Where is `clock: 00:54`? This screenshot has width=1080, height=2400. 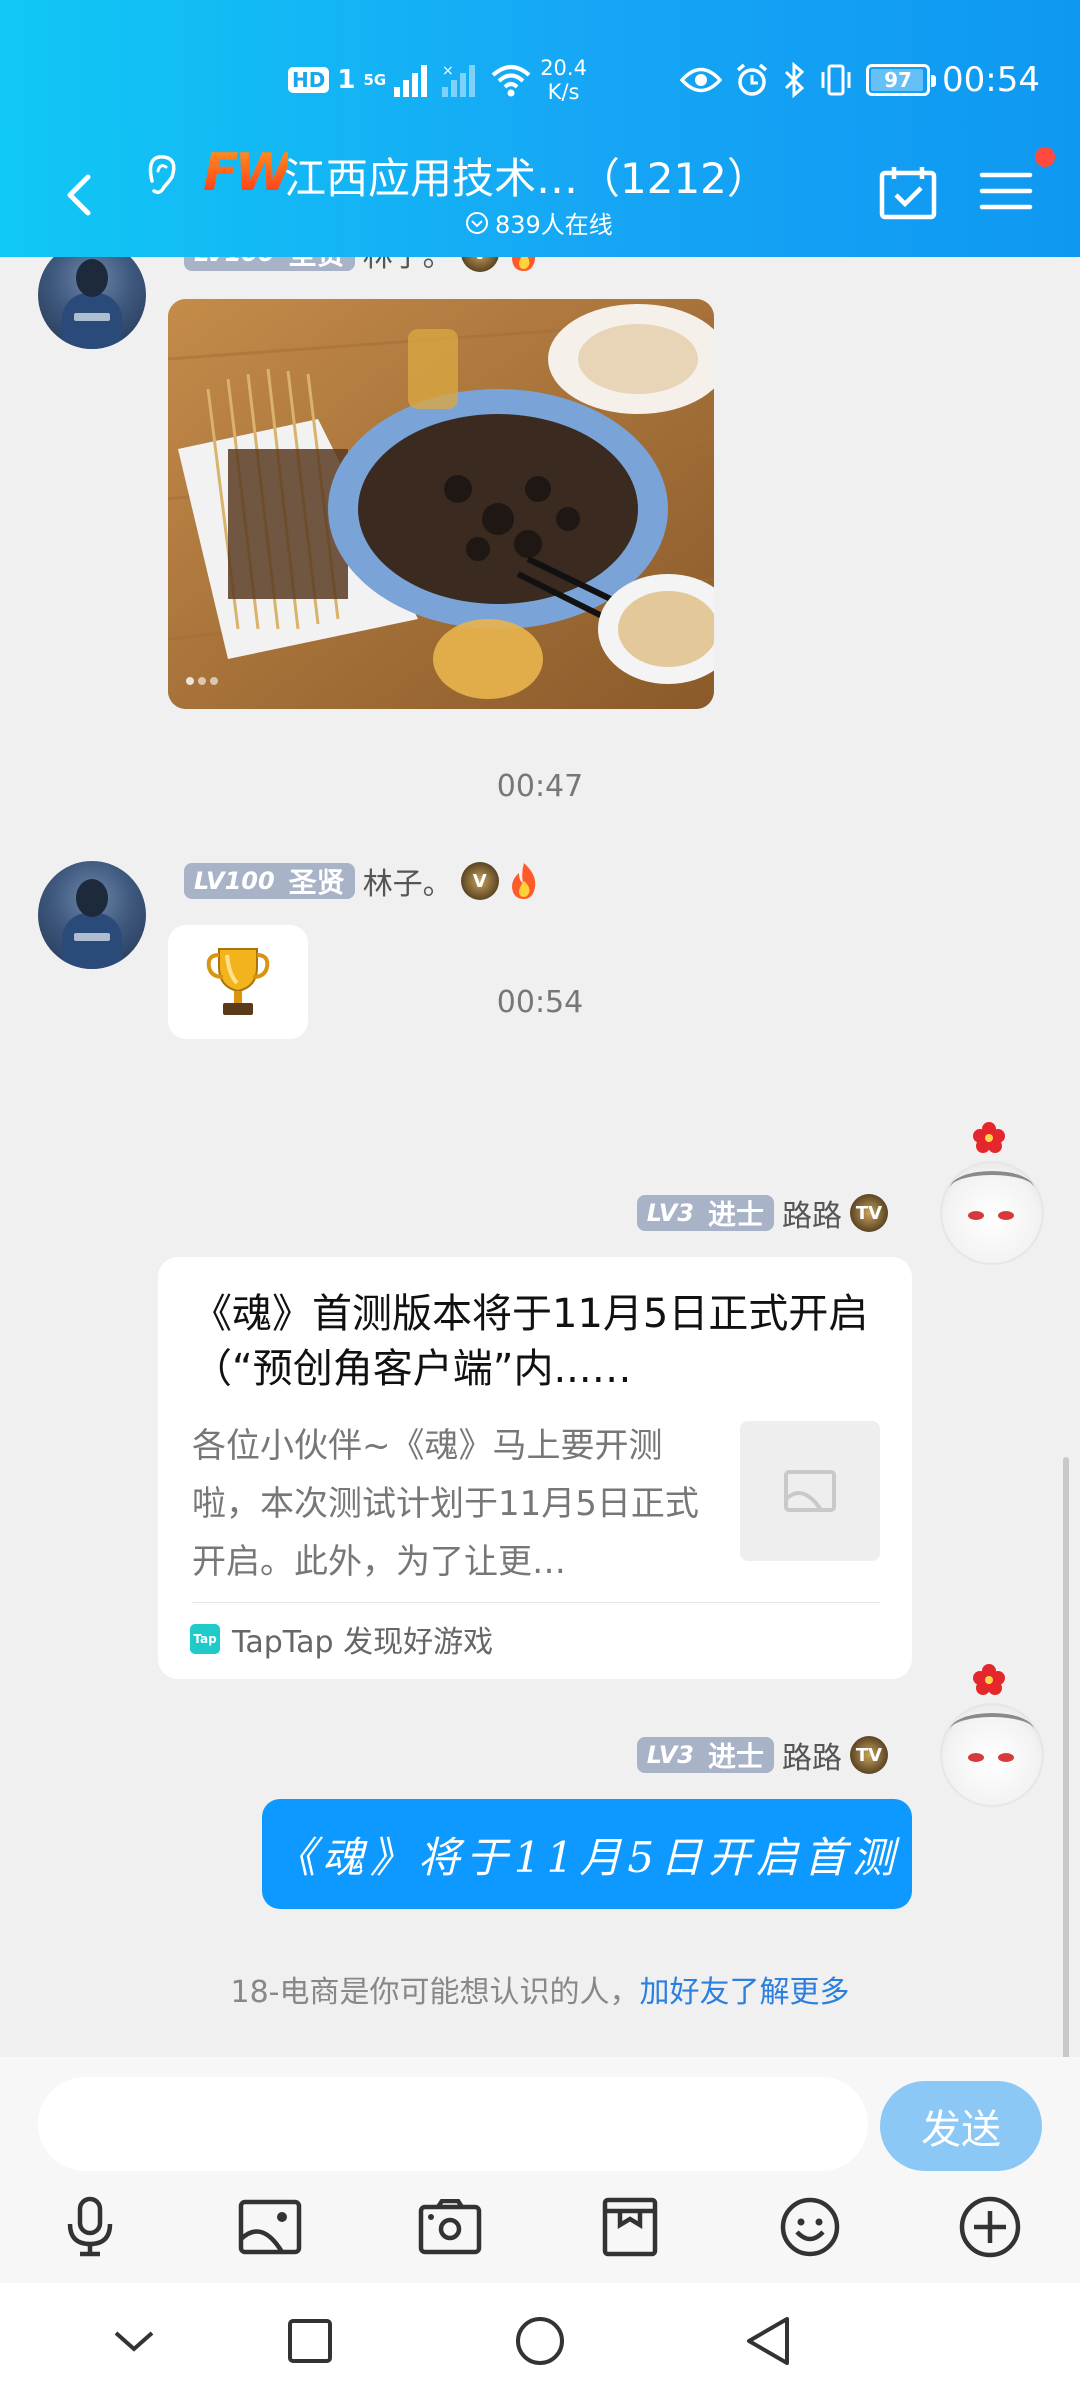 clock: 00:54 is located at coordinates (991, 80).